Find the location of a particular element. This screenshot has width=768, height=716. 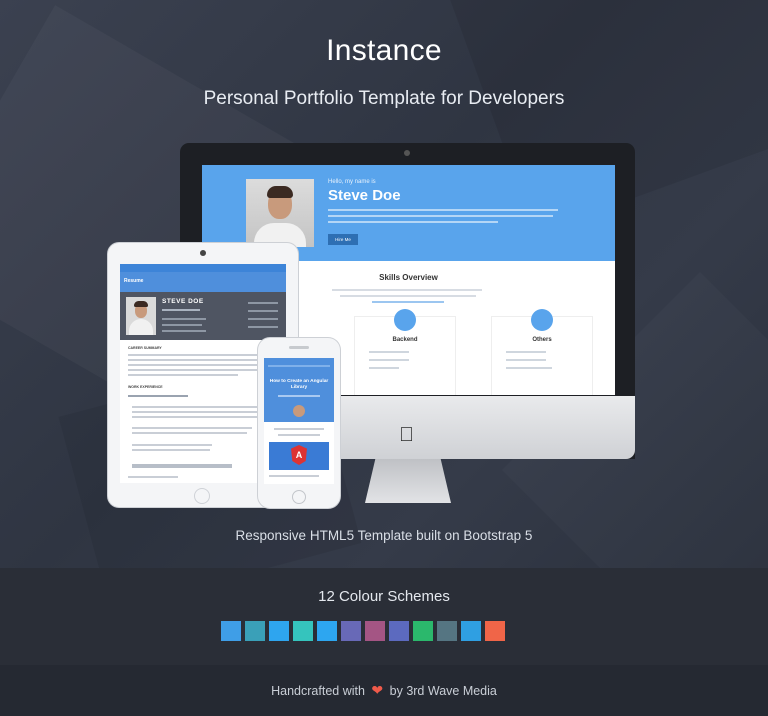

phone-blog-header: How to Create an Angular Library is located at coordinates (299, 390).